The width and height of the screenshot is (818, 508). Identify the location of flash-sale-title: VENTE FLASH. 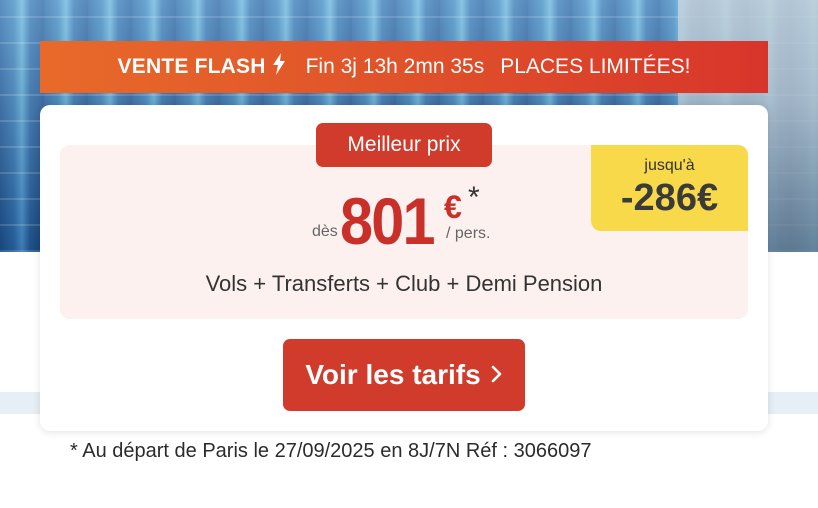
(191, 66).